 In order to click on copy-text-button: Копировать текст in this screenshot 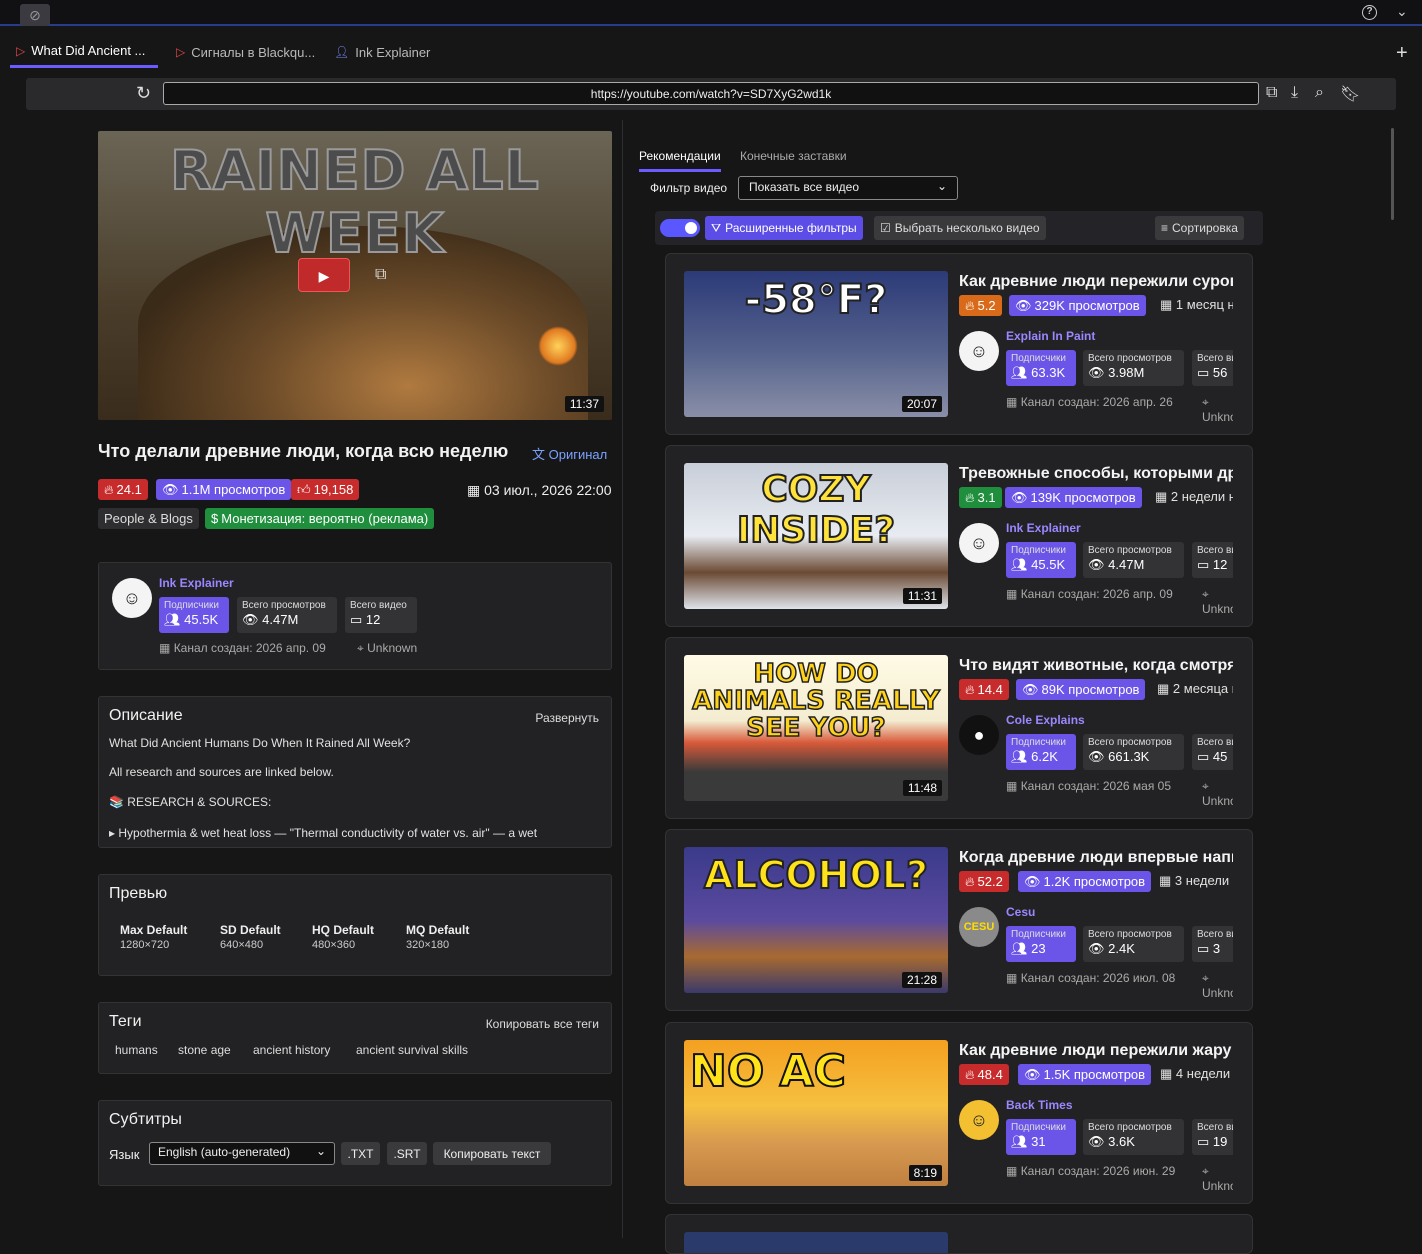, I will do `click(492, 1153)`.